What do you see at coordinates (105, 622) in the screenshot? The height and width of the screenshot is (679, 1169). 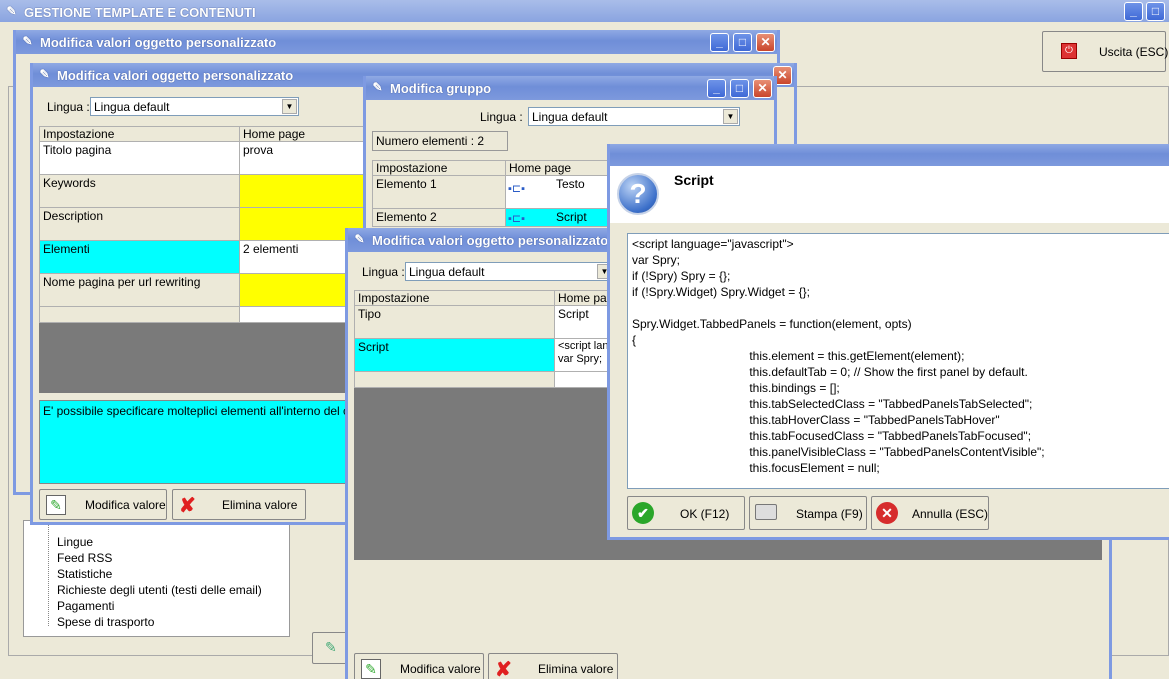 I see `tree-item: Spese di trasporto` at bounding box center [105, 622].